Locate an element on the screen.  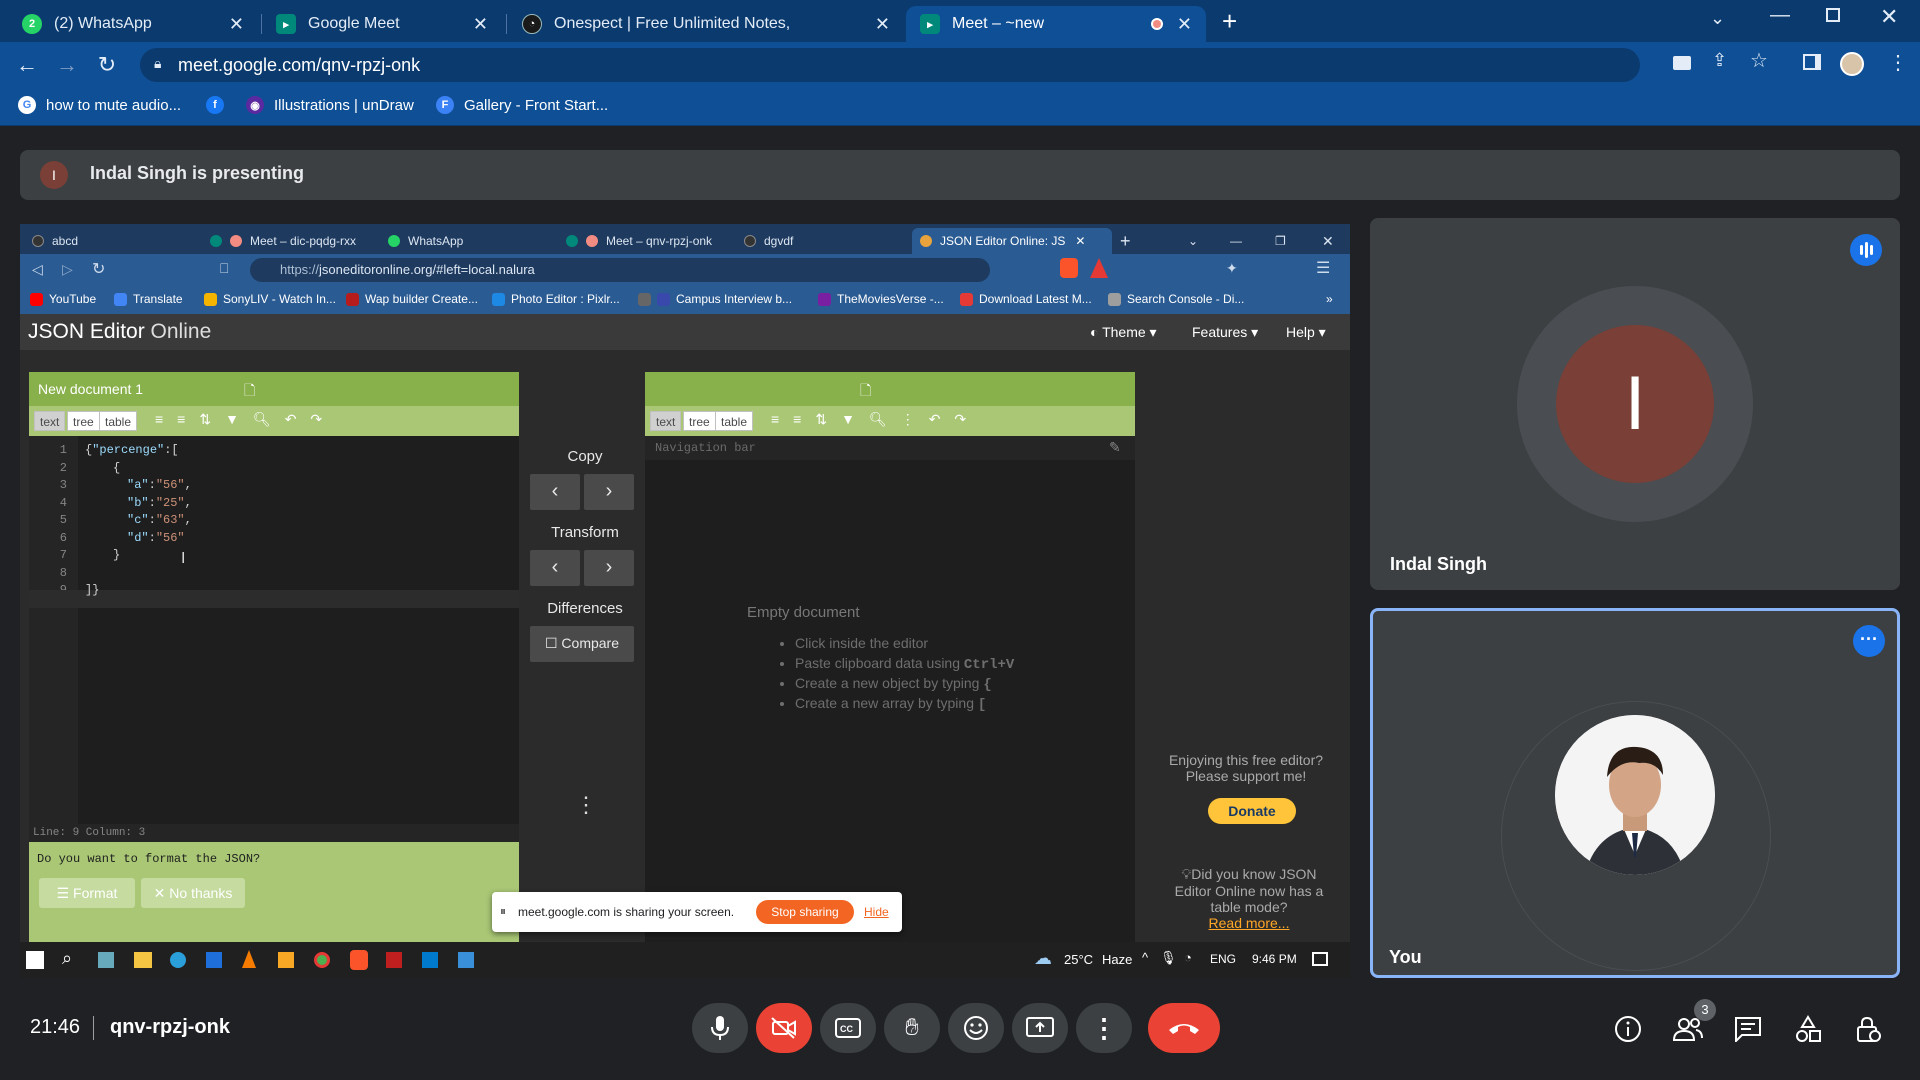
document-title: New document 1 is located at coordinates (91, 389).